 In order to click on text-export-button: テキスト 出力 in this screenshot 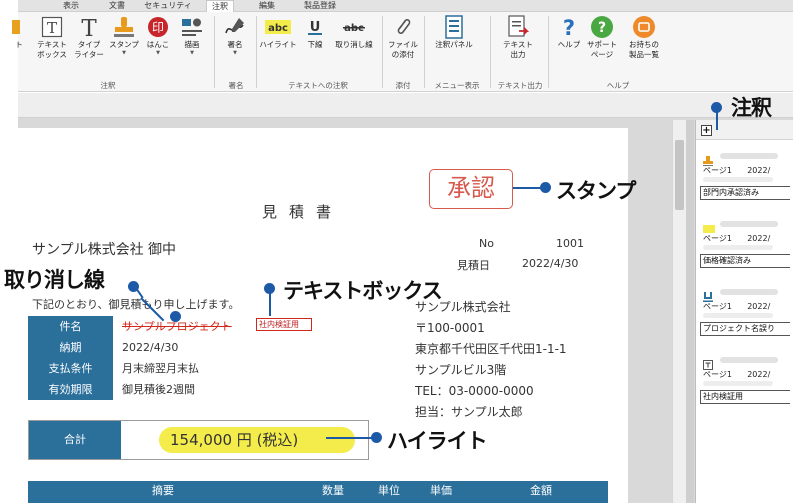, I will do `click(518, 47)`.